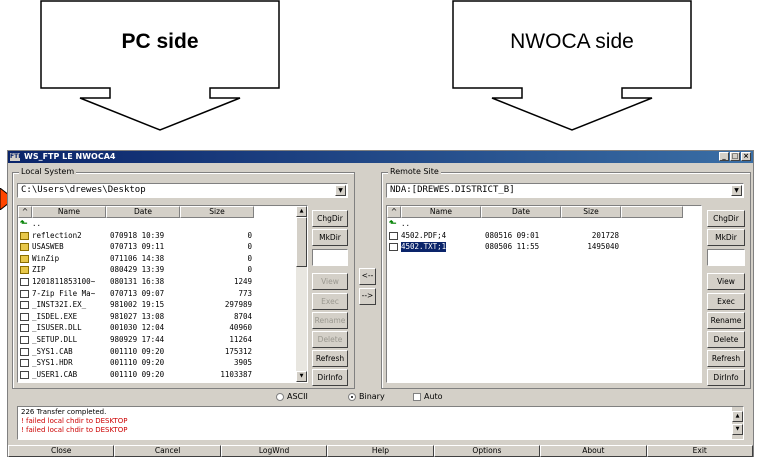  Describe the element at coordinates (242, 363) in the screenshot. I see `file-size: 3905` at that location.